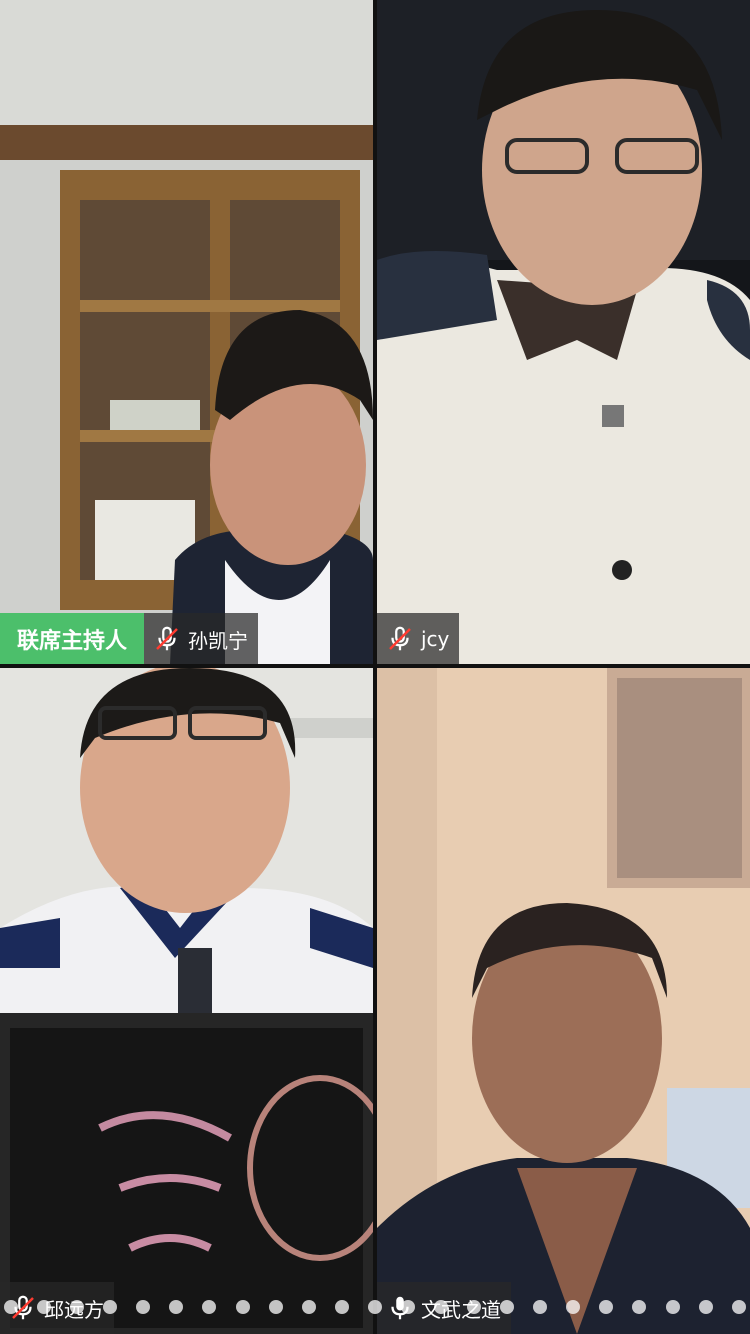  Describe the element at coordinates (72, 638) in the screenshot. I see `co-host-badge: 联席主持人` at that location.